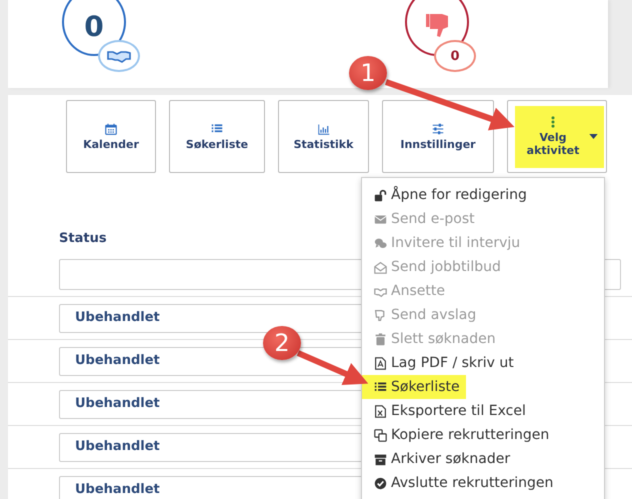  Describe the element at coordinates (217, 136) in the screenshot. I see `toolbar-button: Søkerliste` at that location.